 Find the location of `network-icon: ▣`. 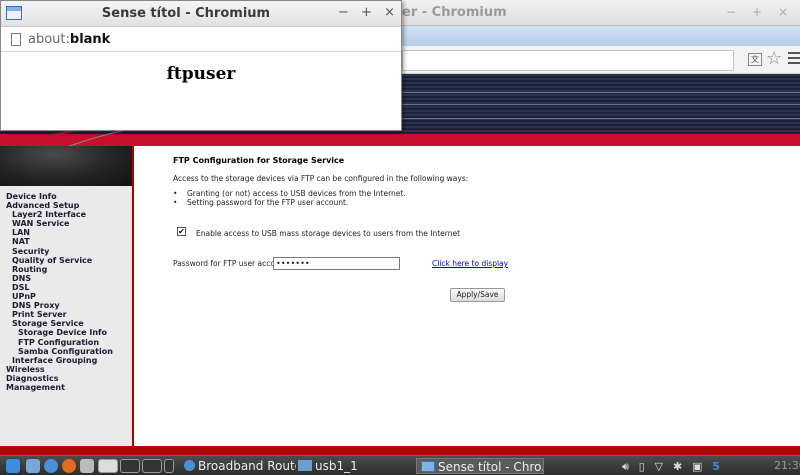

network-icon: ▣ is located at coordinates (697, 466).